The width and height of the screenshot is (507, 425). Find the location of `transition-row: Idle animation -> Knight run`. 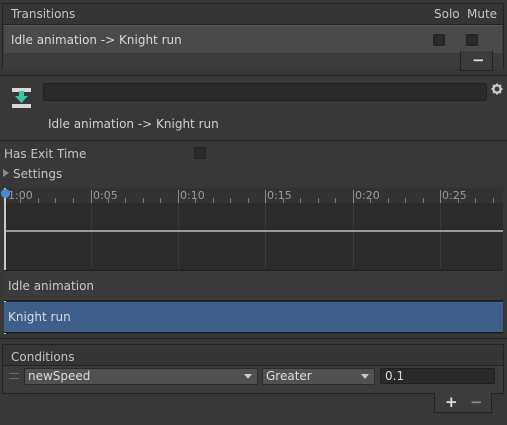

transition-row: Idle animation -> Knight run is located at coordinates (253, 39).